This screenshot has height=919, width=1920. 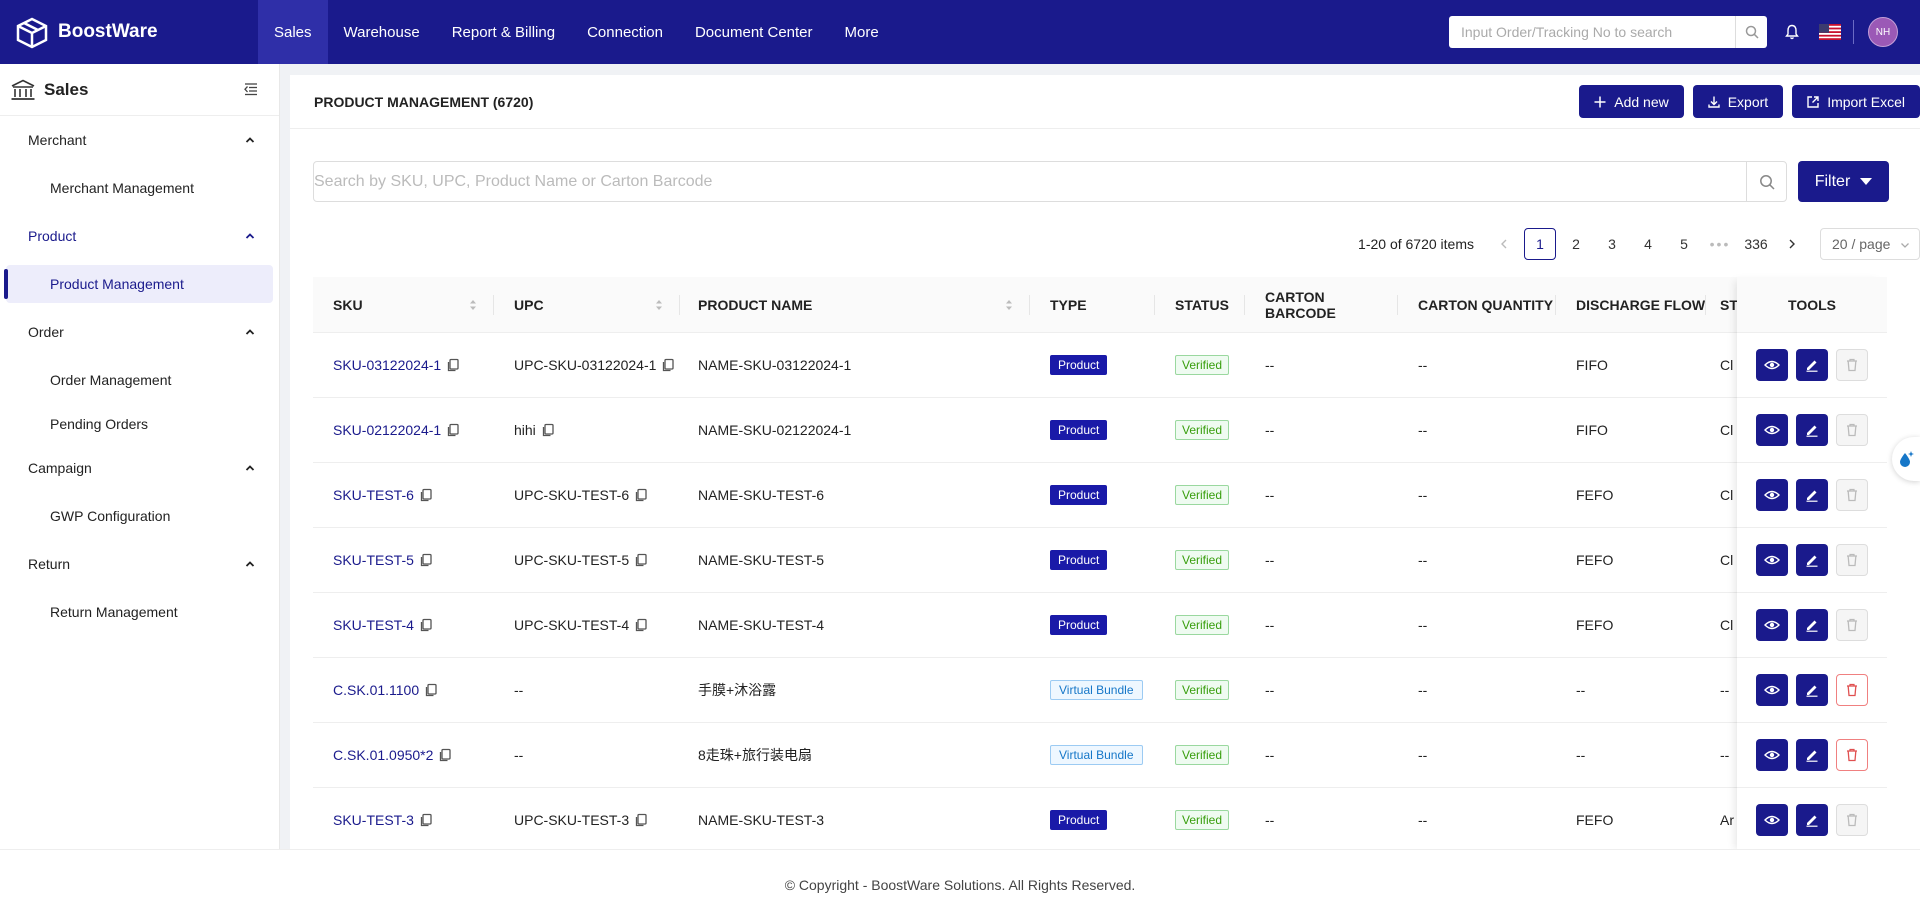 I want to click on sidebar-item-gwp-configuration: GWP Configuration, so click(x=139, y=516).